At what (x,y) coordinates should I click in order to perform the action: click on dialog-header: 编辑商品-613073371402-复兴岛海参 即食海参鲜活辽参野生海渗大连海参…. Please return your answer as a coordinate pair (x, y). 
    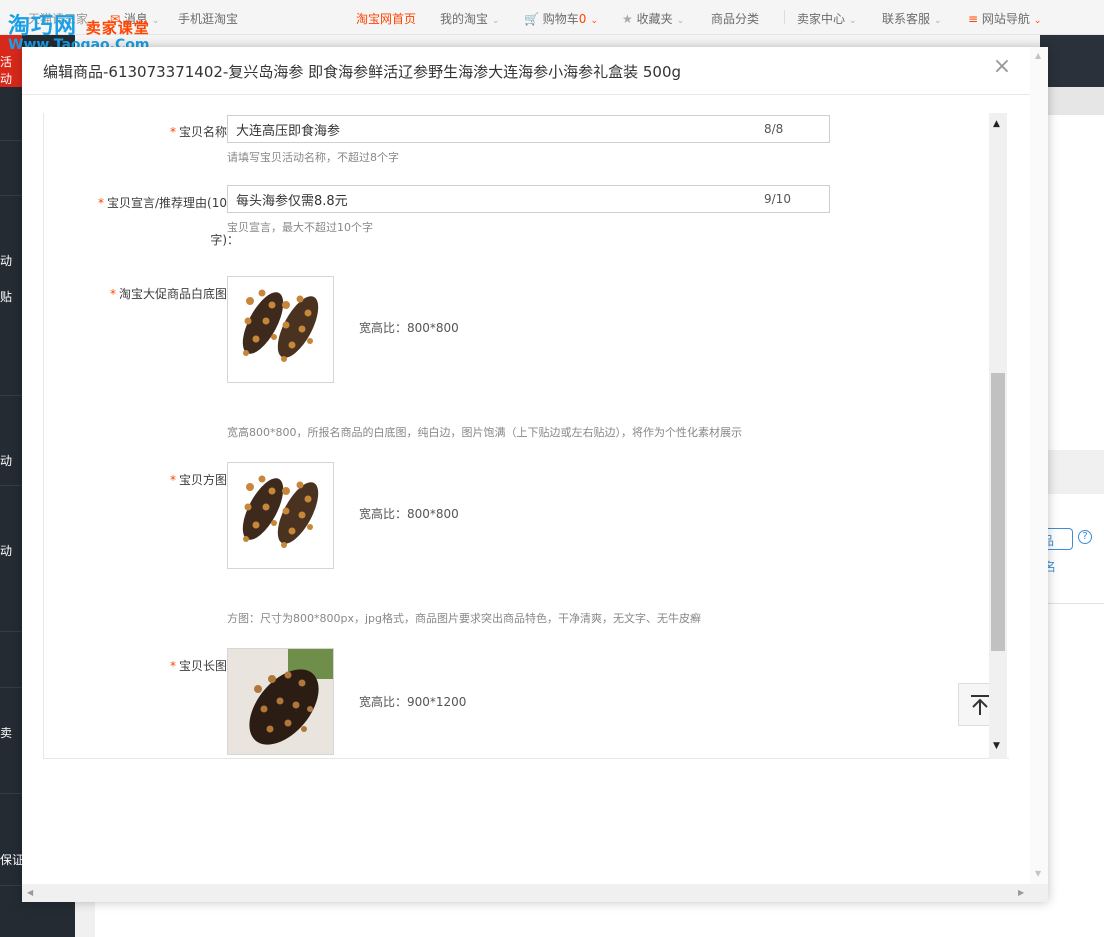
    Looking at the image, I should click on (535, 71).